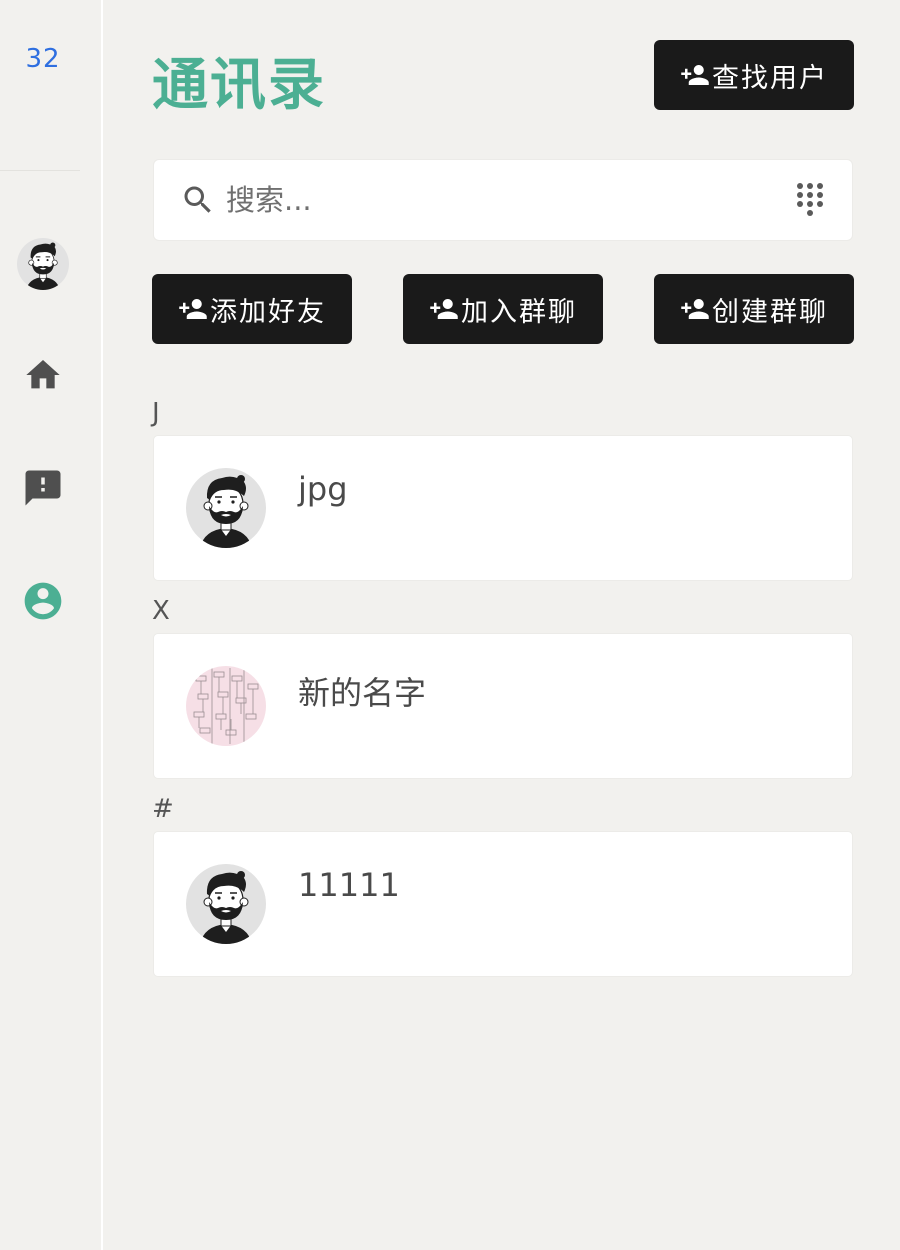 Image resolution: width=900 pixels, height=1250 pixels. What do you see at coordinates (161, 611) in the screenshot?
I see `group-letter-x: X` at bounding box center [161, 611].